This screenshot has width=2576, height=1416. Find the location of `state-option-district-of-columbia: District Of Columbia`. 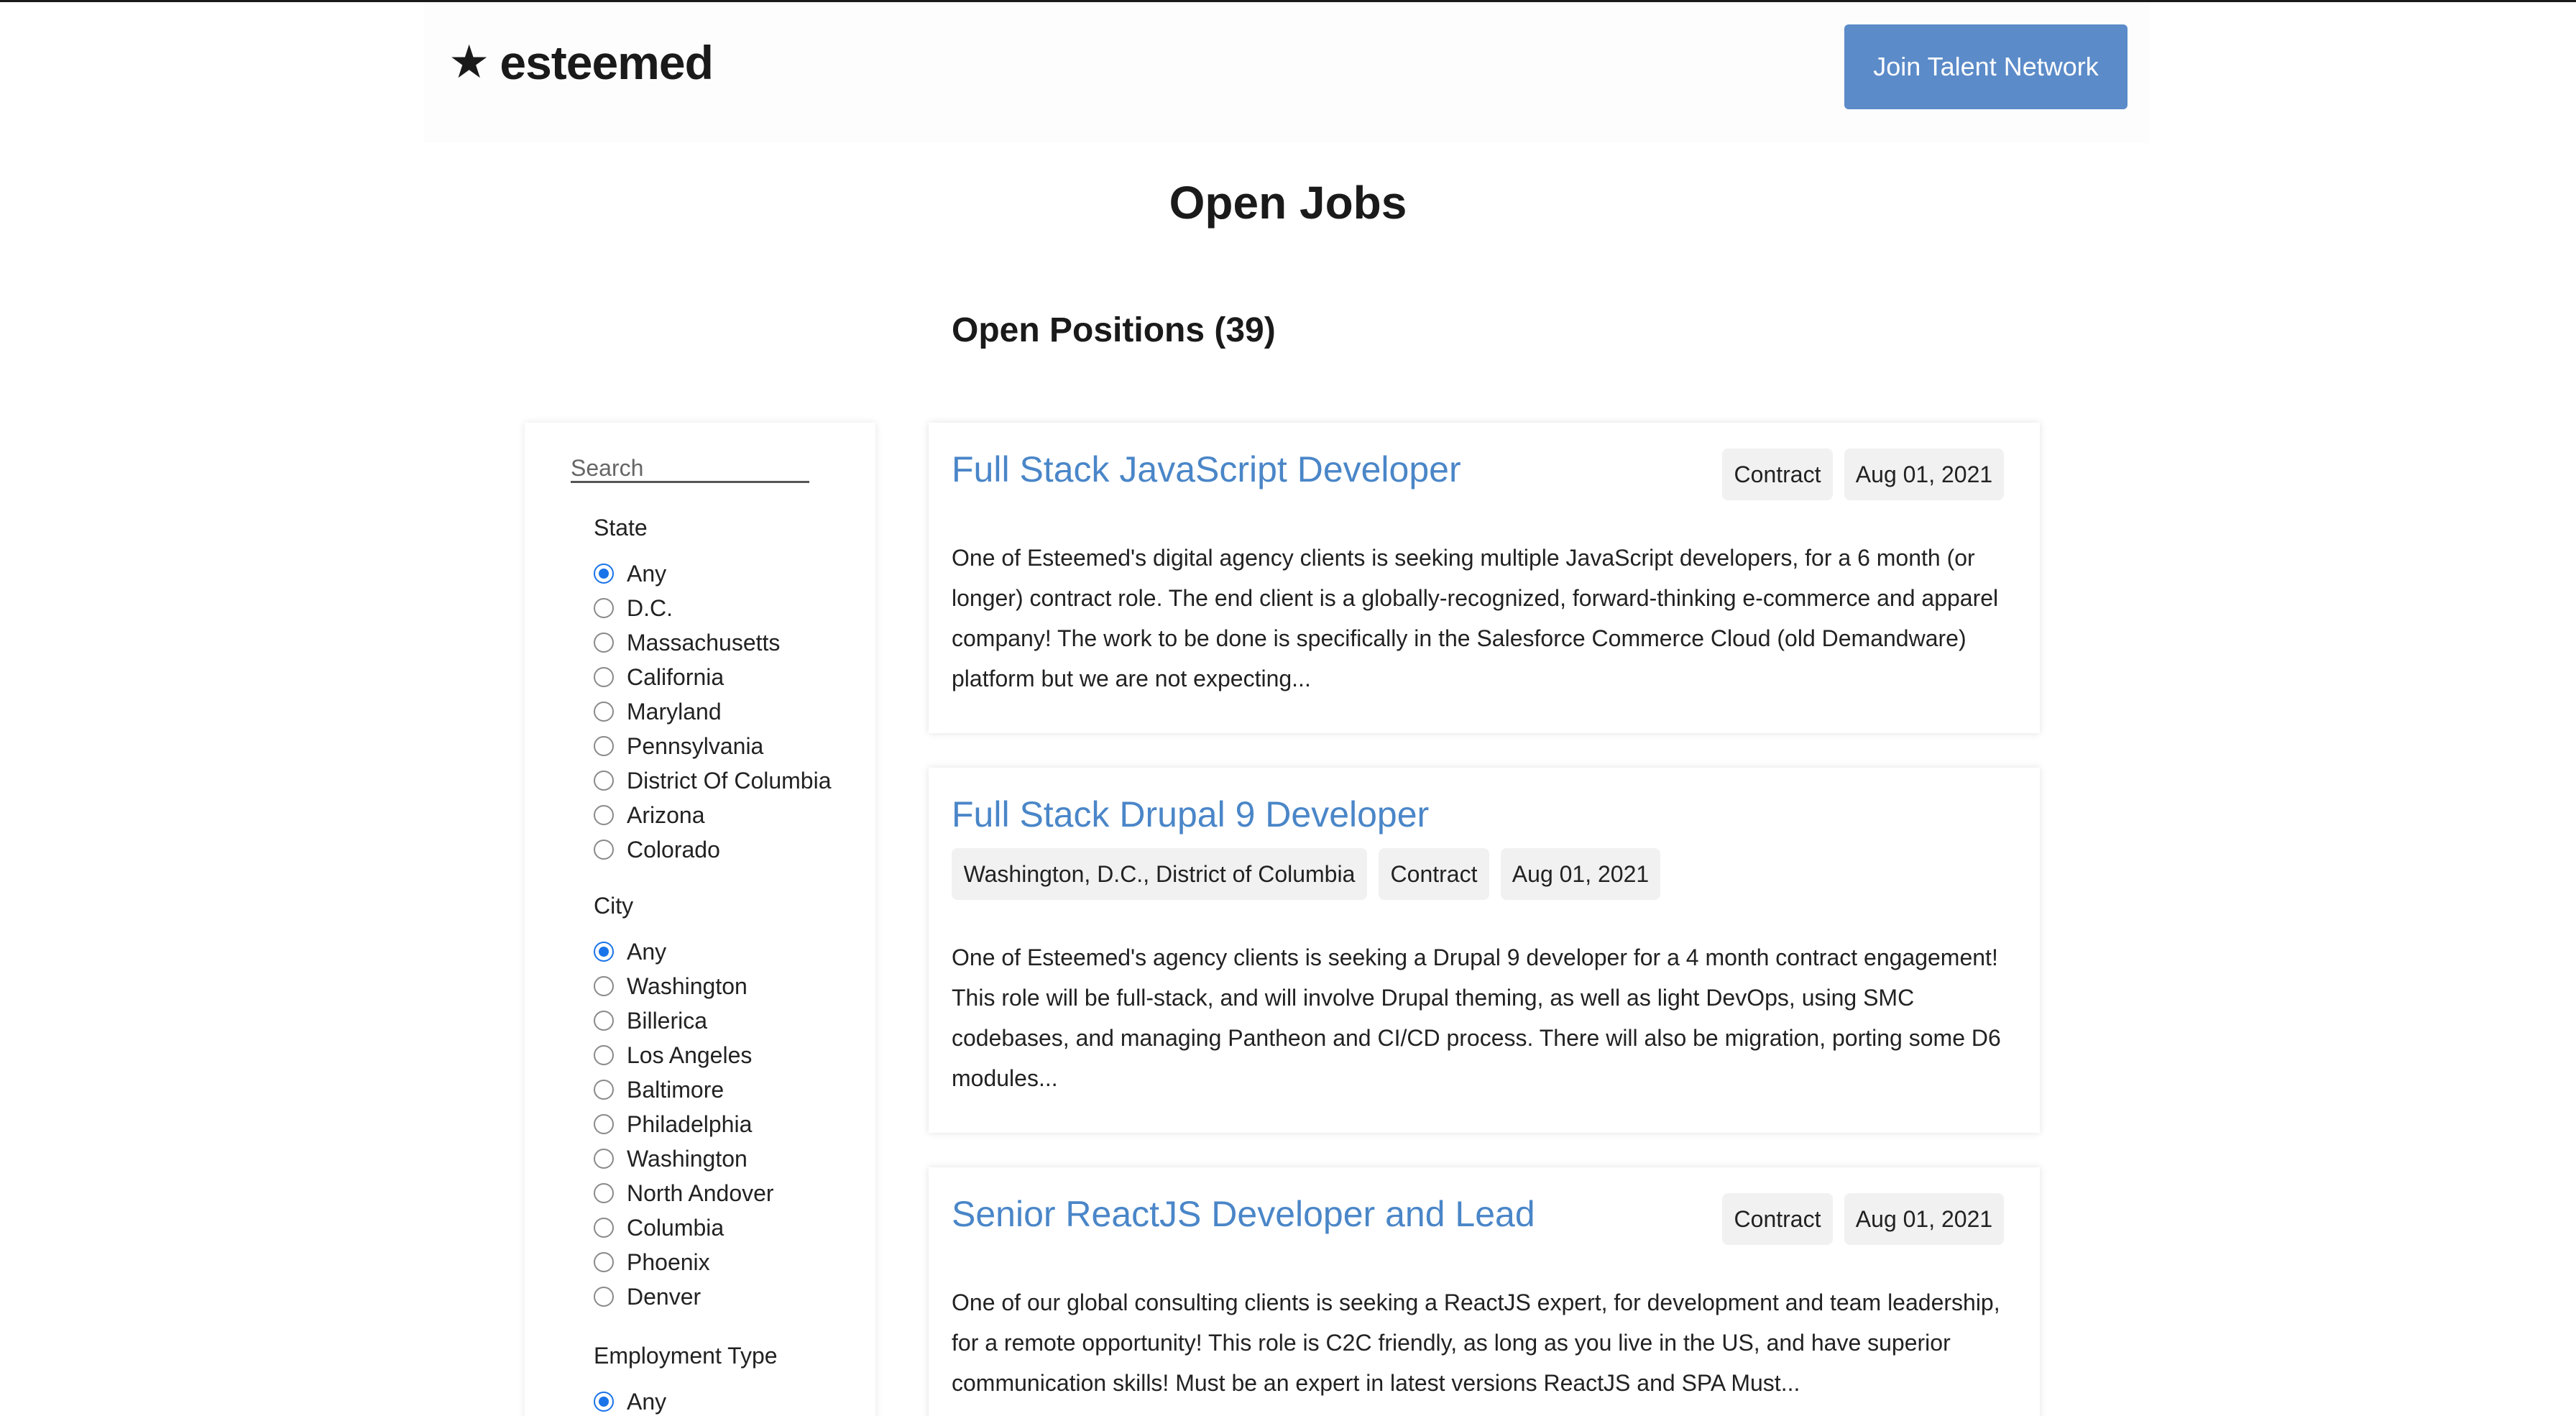

state-option-district-of-columbia: District Of Columbia is located at coordinates (713, 780).